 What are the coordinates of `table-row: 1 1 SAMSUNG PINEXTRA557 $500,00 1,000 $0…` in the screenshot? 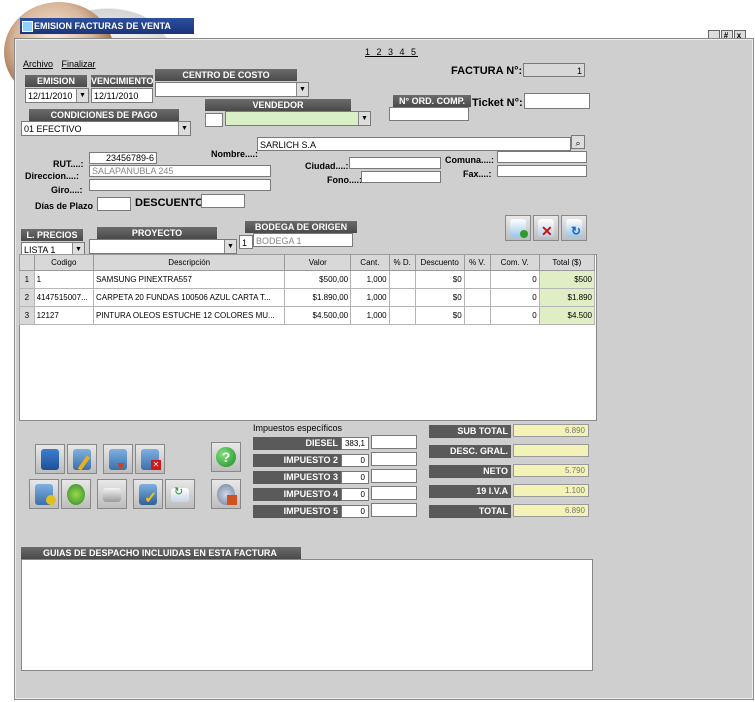 It's located at (307, 279).